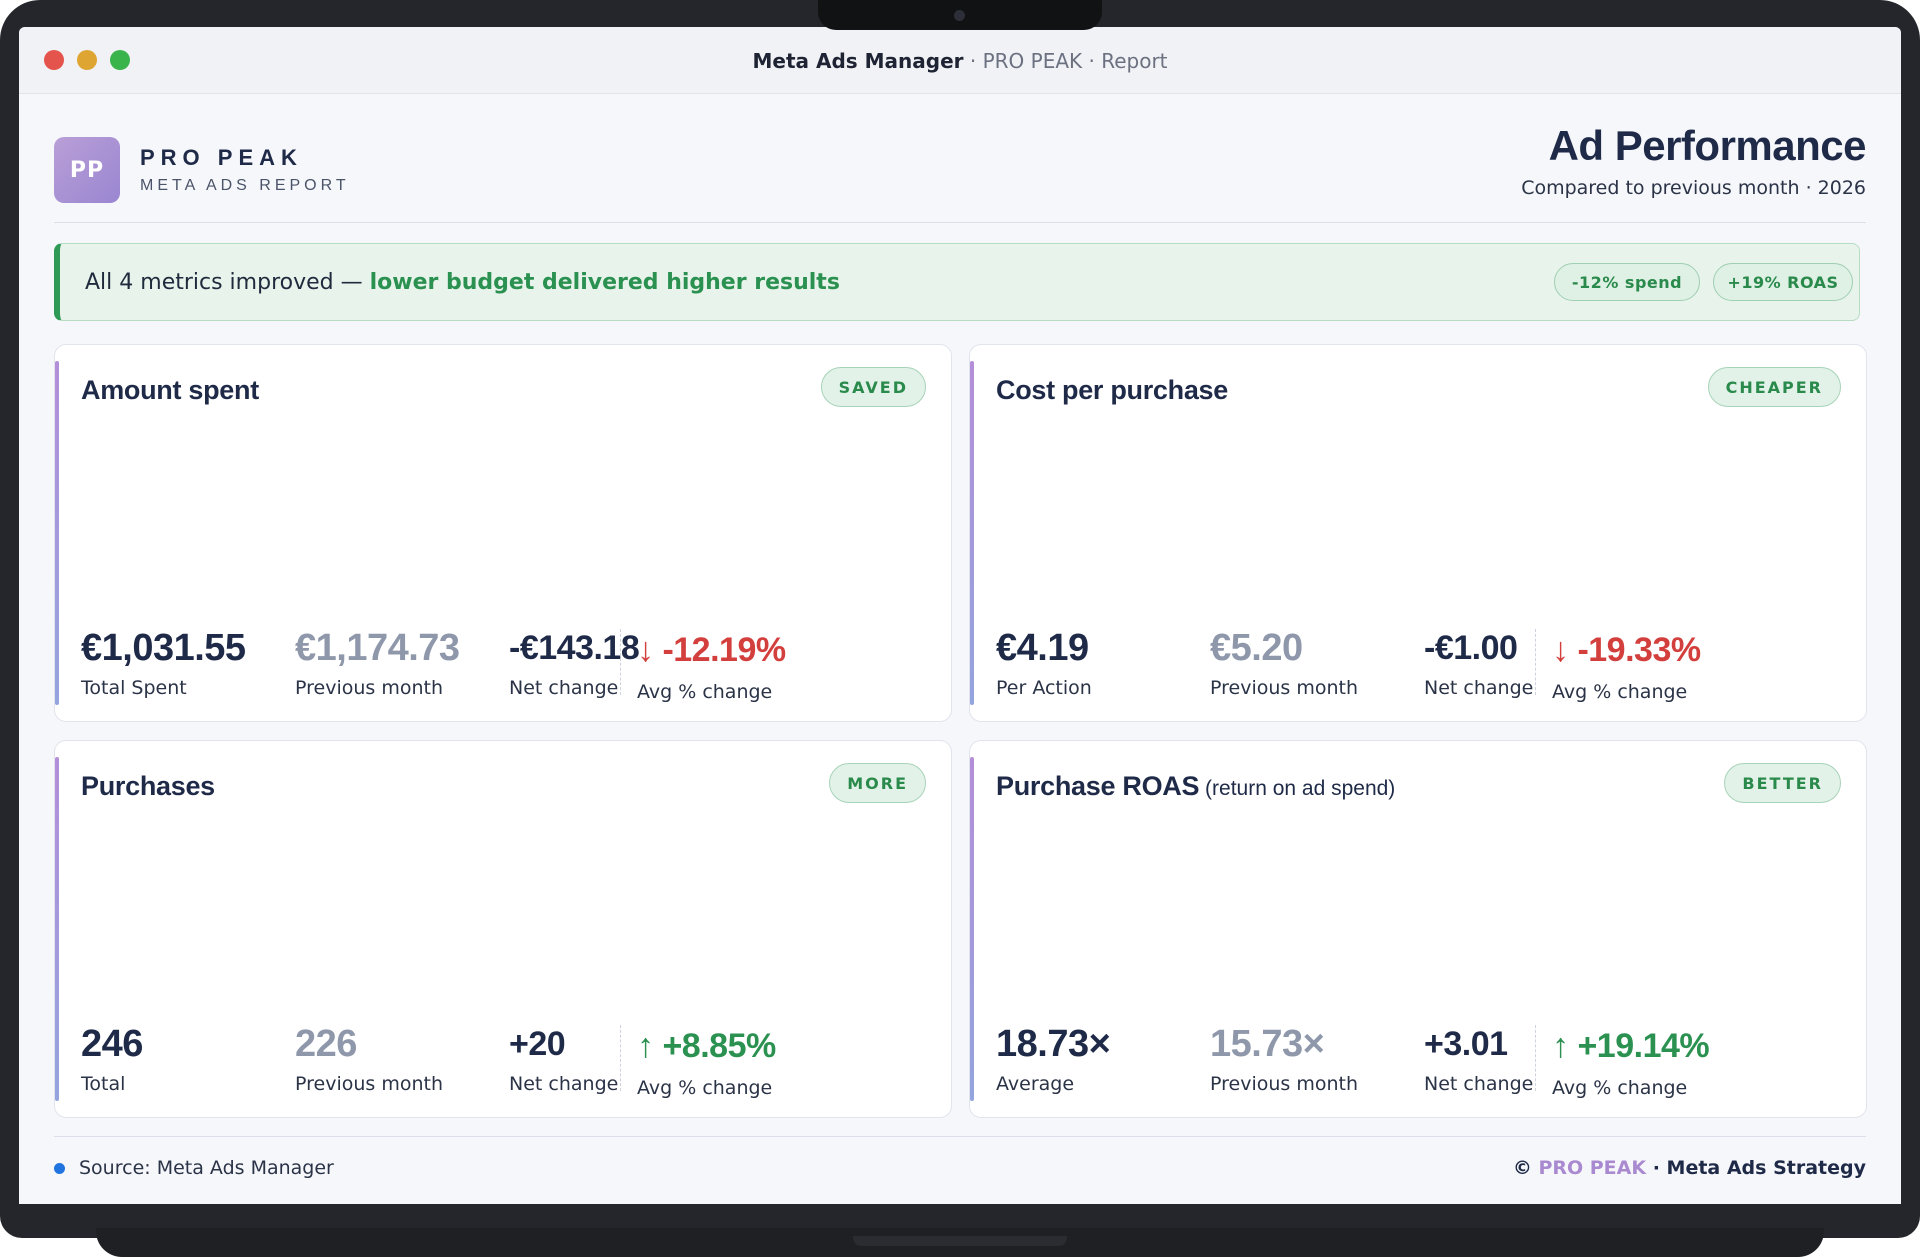 The height and width of the screenshot is (1259, 1920). I want to click on current-stat: €1,031.55 Total Spent, so click(163, 663).